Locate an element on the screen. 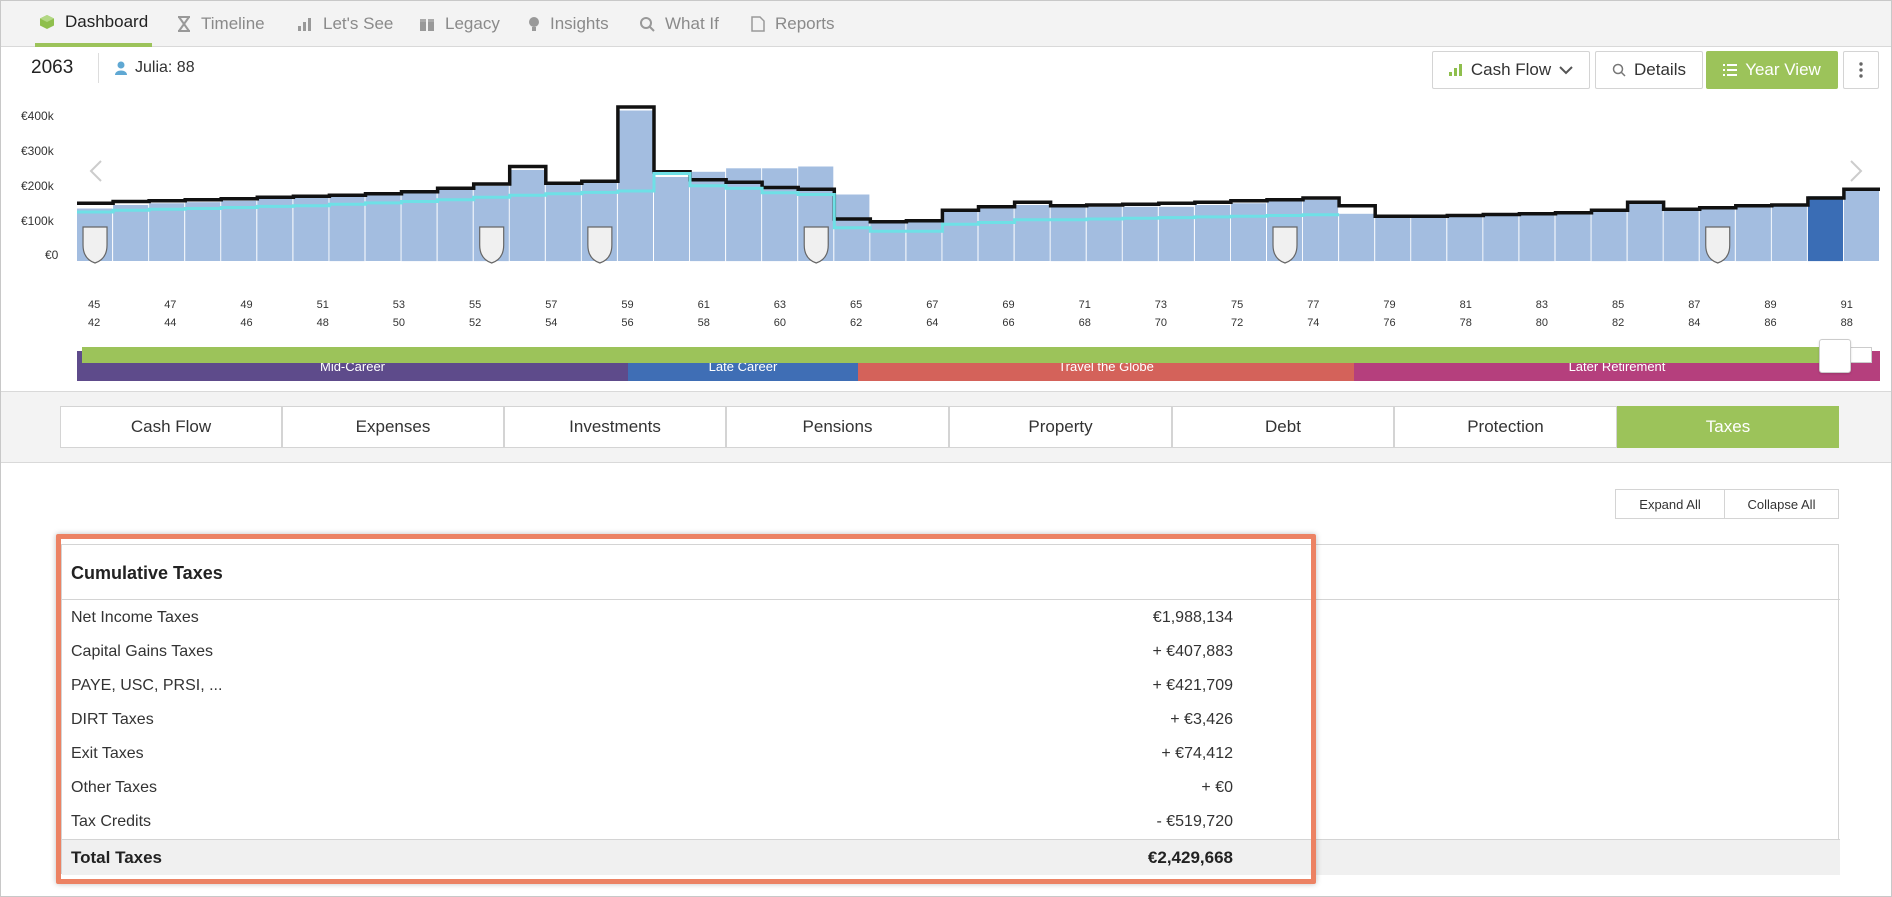  tab-protection: Protection is located at coordinates (1505, 427).